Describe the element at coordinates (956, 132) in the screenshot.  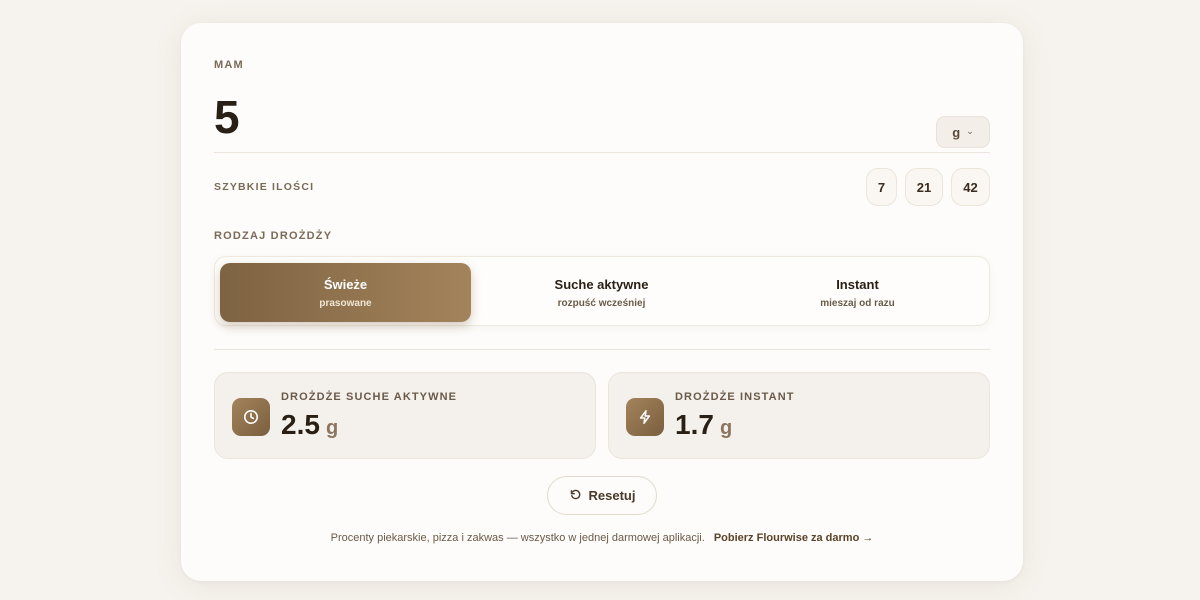
I see `unit-value: g` at that location.